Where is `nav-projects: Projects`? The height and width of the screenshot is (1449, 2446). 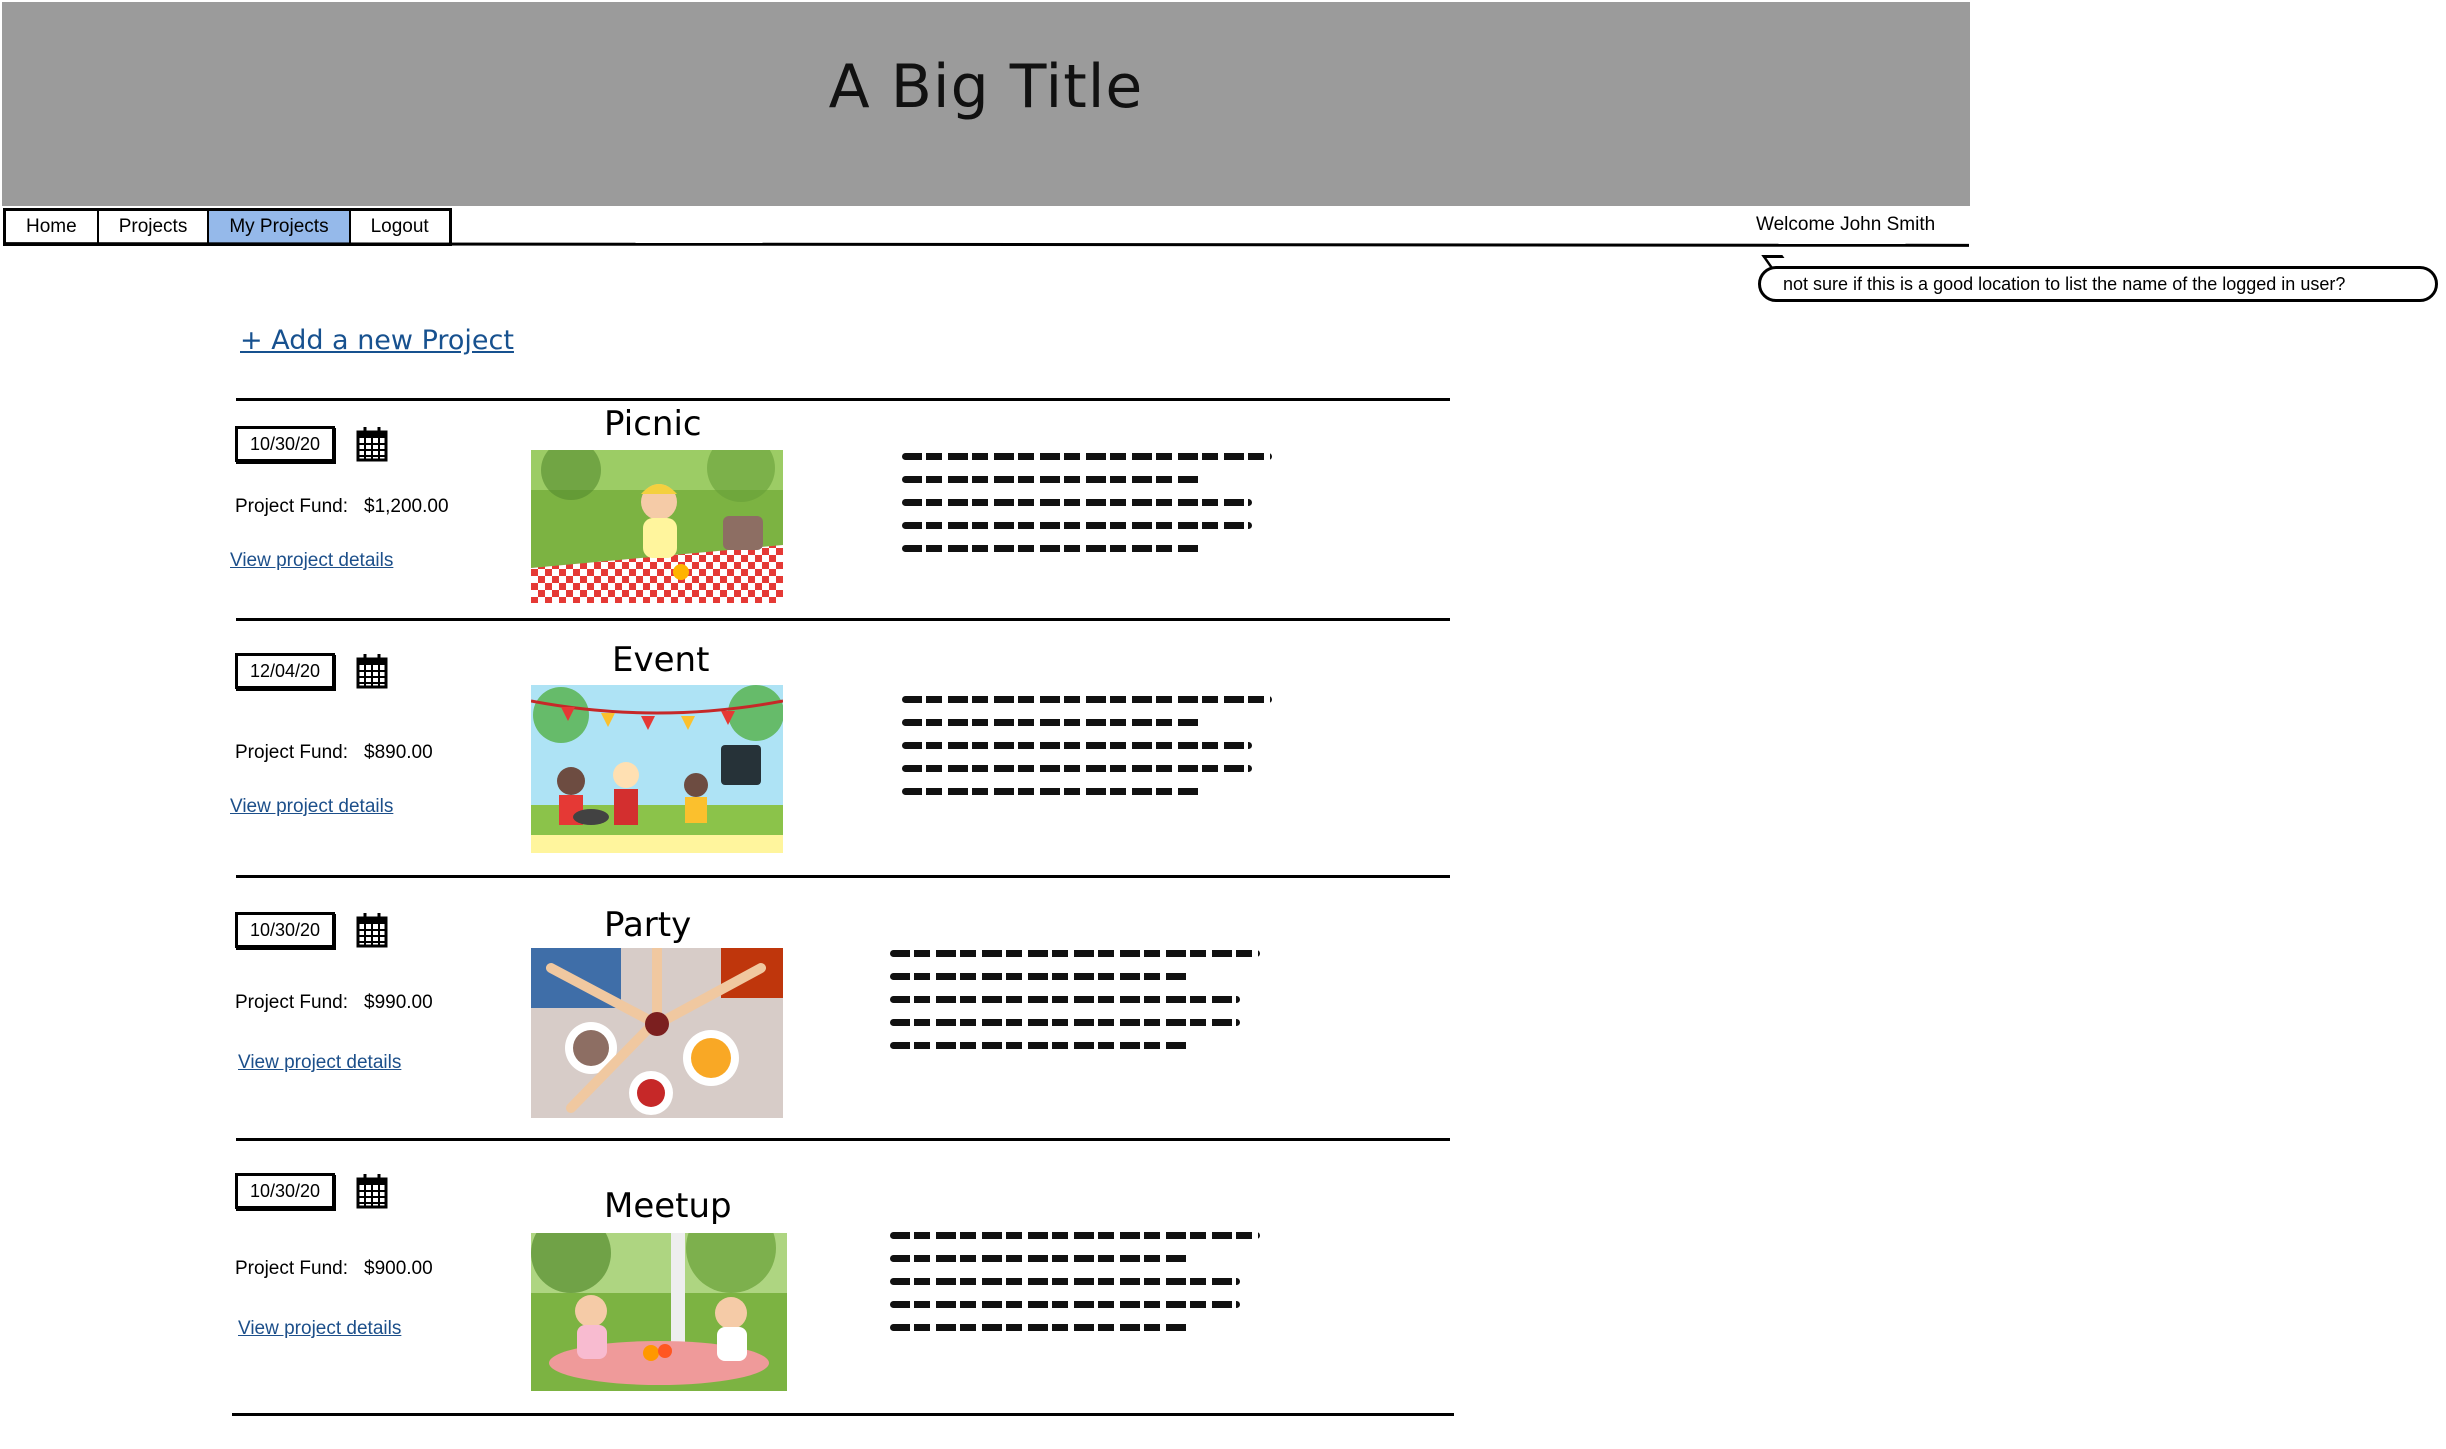
nav-projects: Projects is located at coordinates (154, 227).